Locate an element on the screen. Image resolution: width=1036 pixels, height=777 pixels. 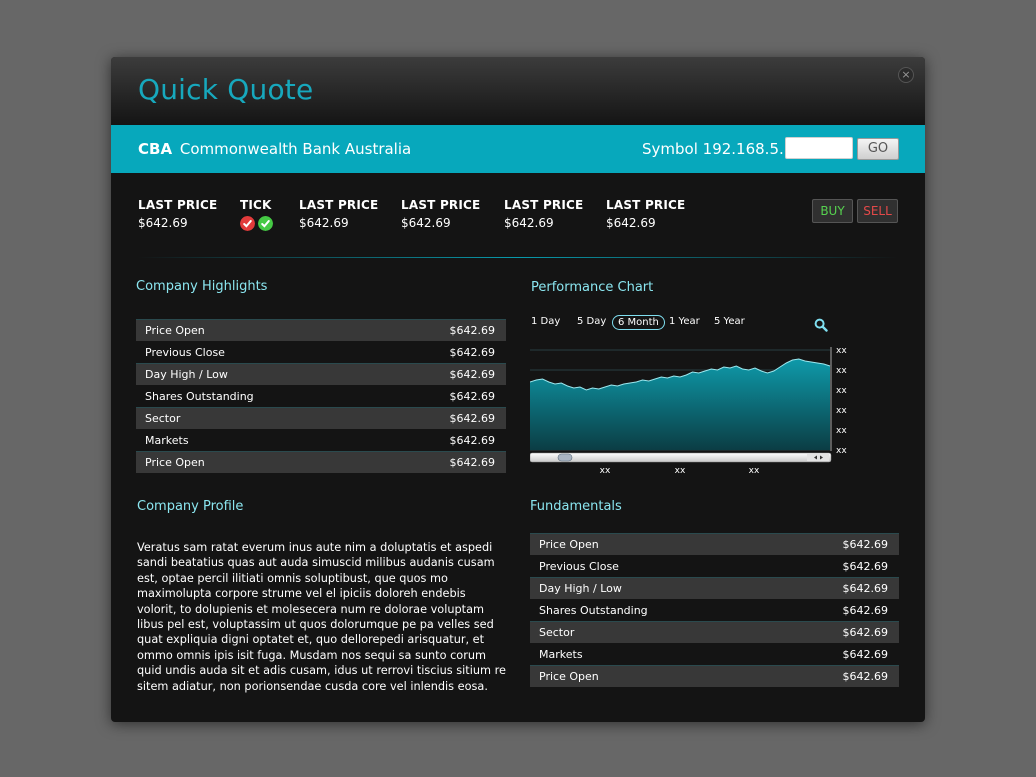
sell-button: SELL is located at coordinates (877, 211).